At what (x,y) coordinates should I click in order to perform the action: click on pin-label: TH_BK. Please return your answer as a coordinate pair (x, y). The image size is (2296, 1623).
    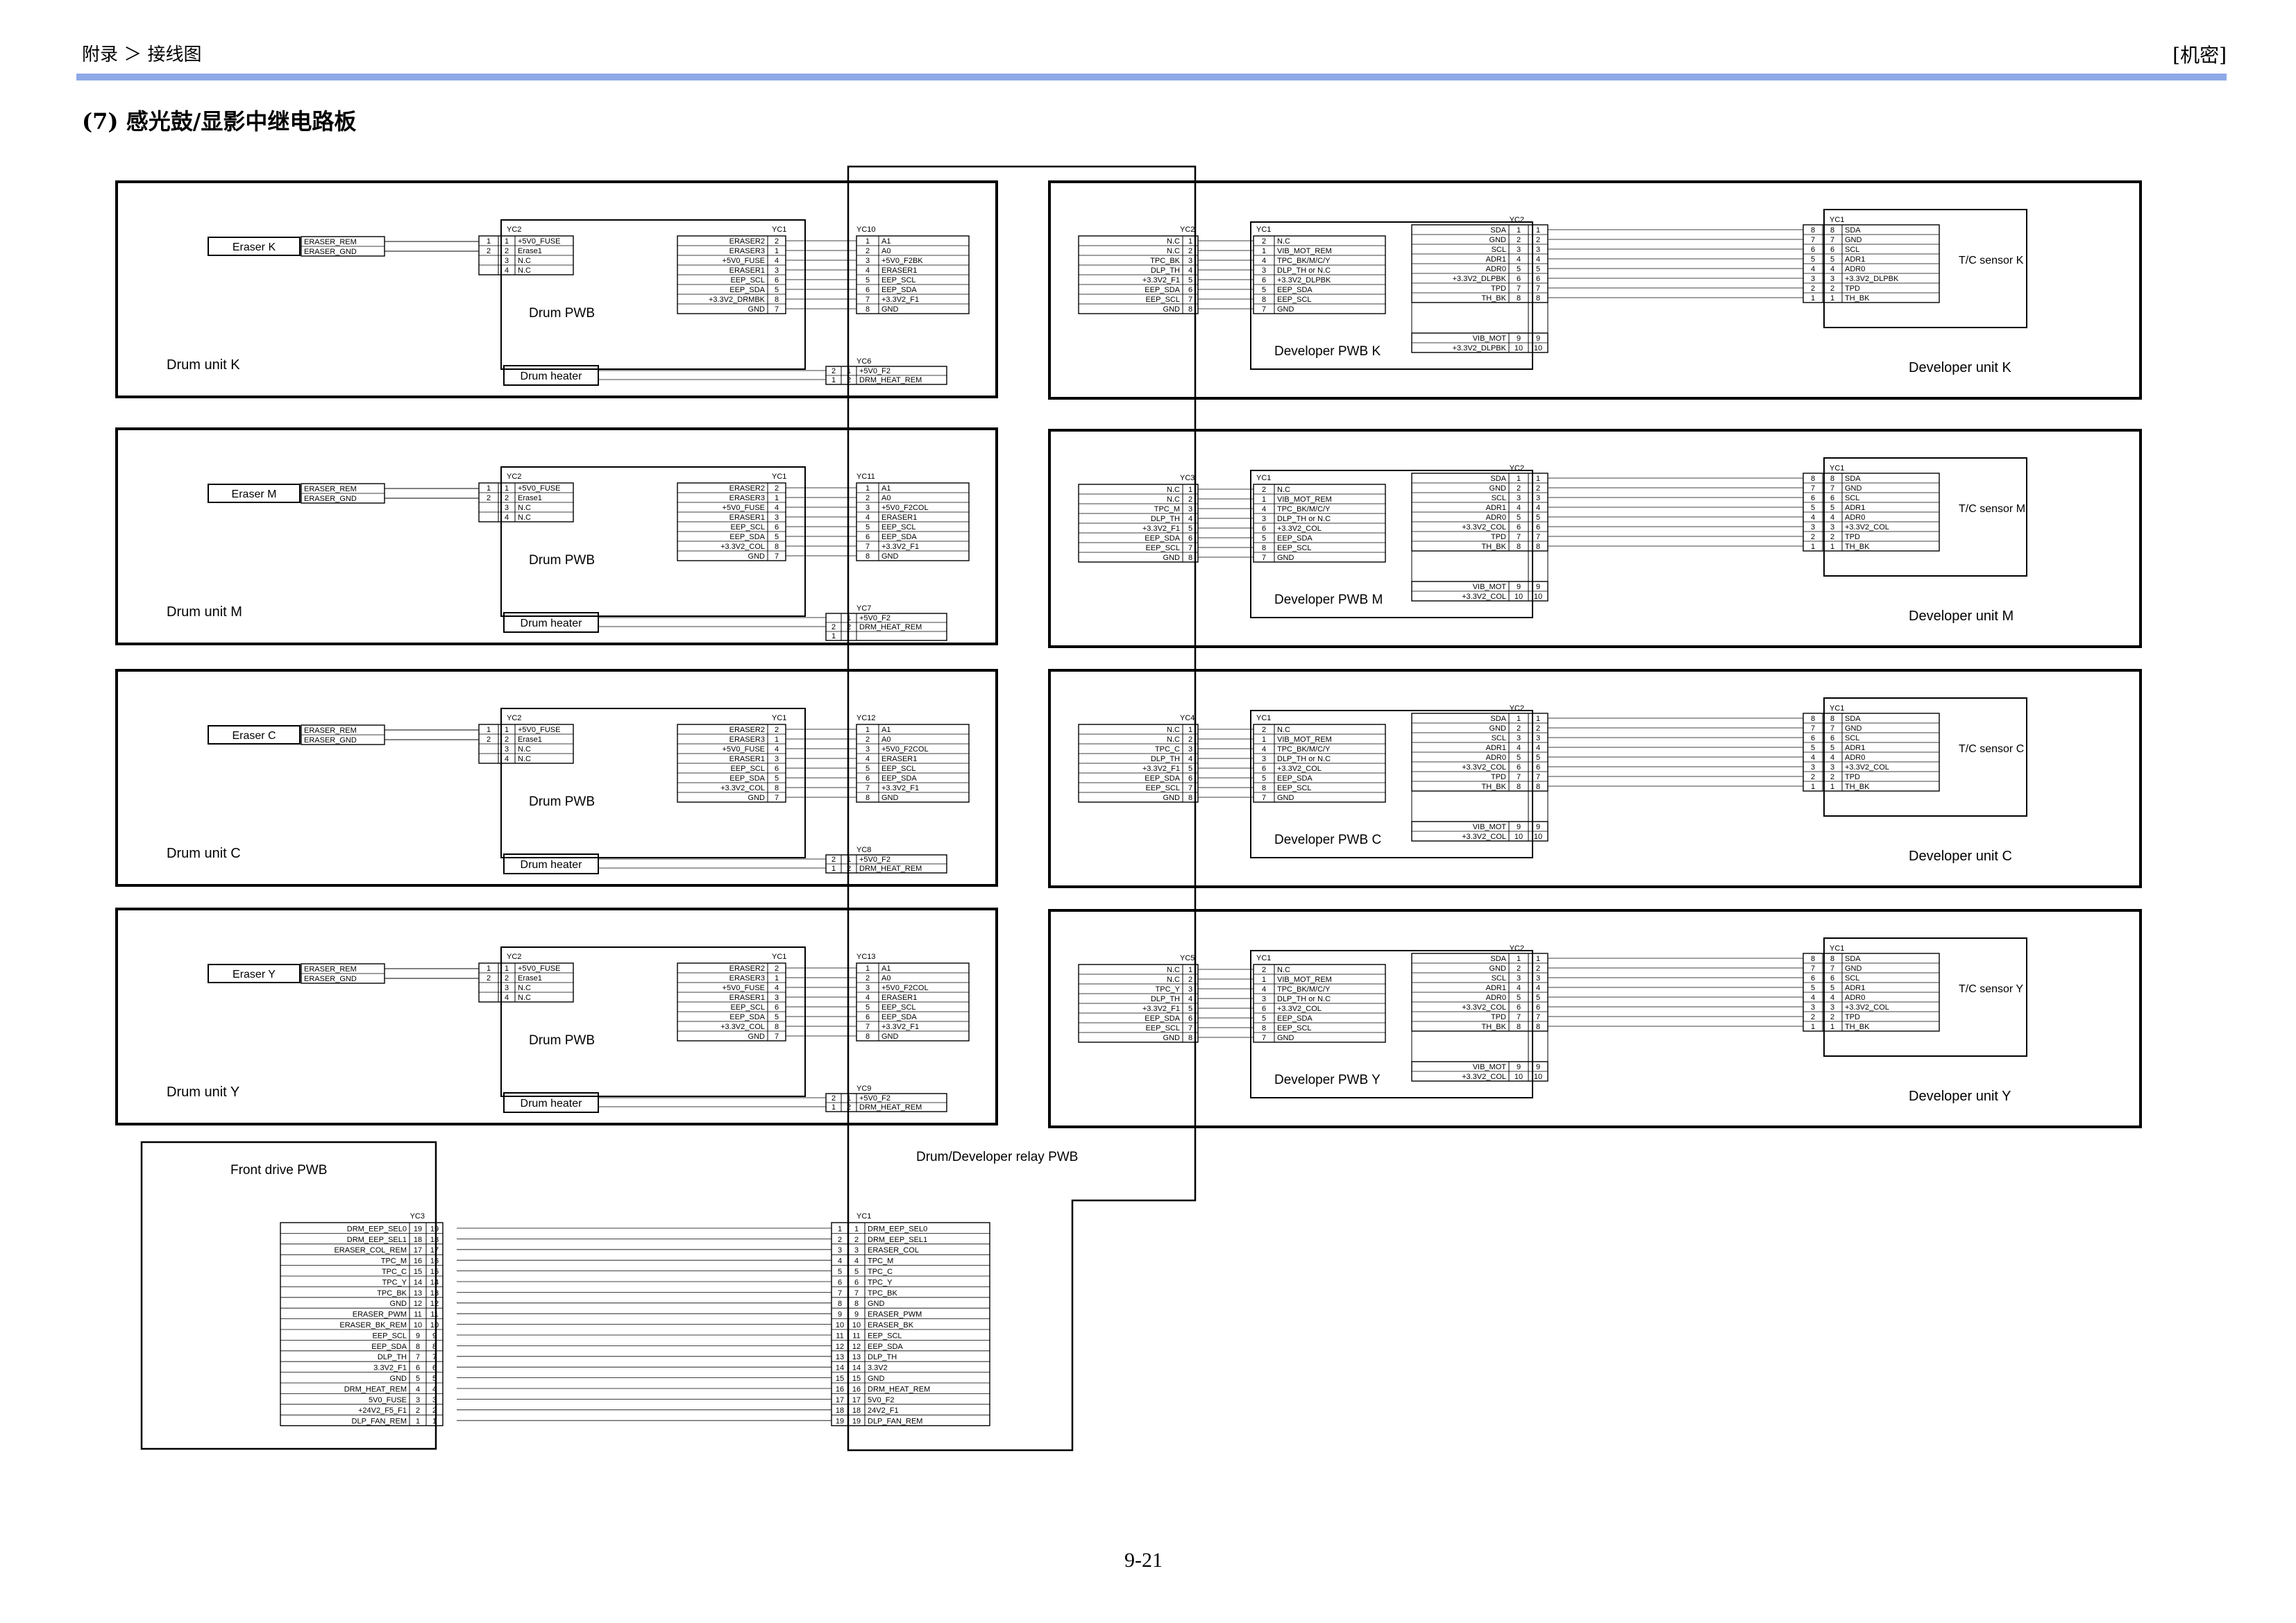
    Looking at the image, I should click on (1857, 547).